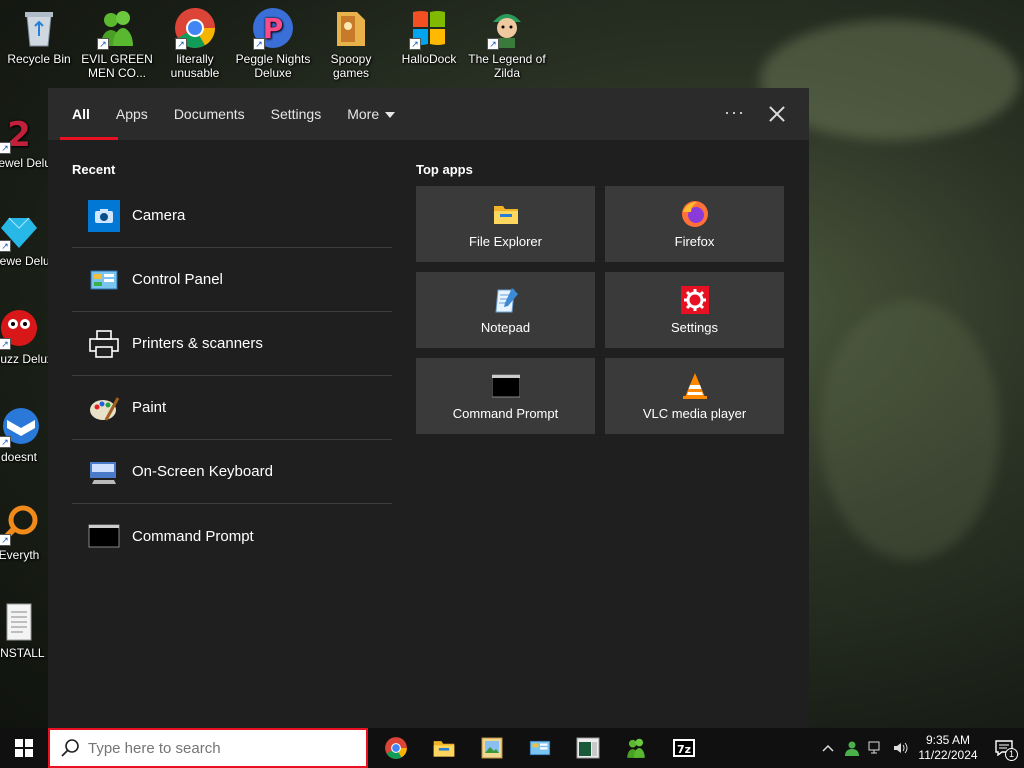 This screenshot has width=1024, height=768. I want to click on search-input, so click(218, 748).